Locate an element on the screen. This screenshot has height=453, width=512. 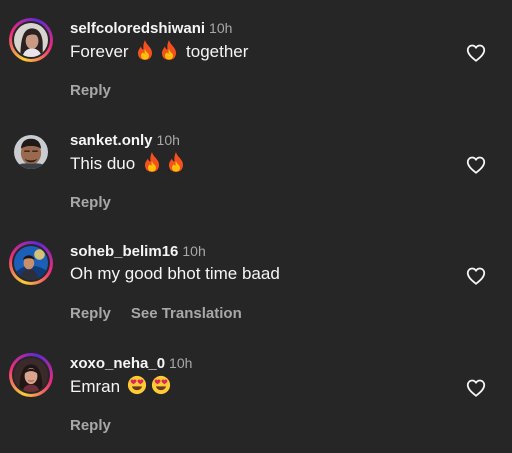
comment-text-part: Oh my good bhot time baad is located at coordinates (175, 273).